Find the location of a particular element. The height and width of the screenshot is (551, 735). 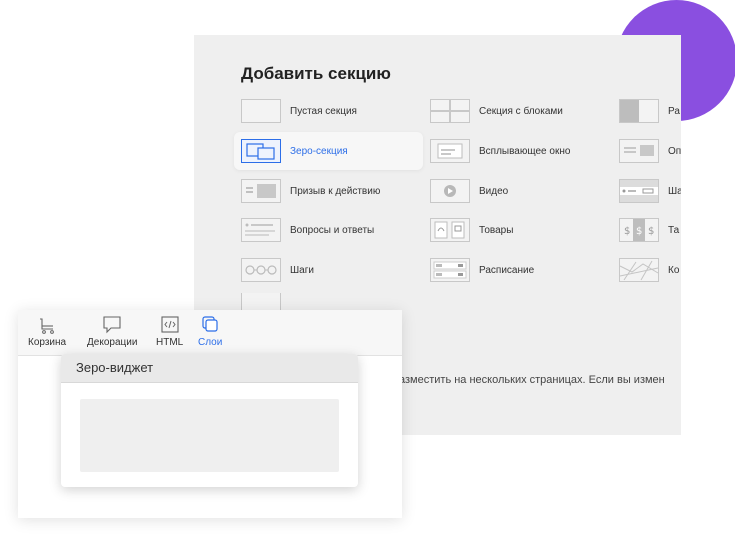

section-label: Оп is located at coordinates (674, 151).